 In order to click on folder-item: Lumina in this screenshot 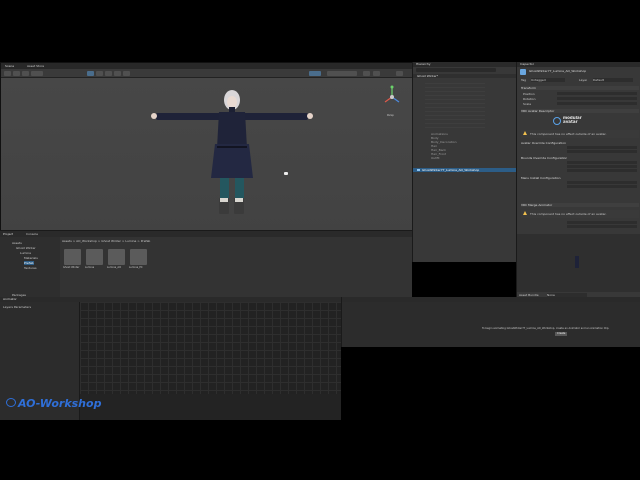, I will do `click(25, 253)`.